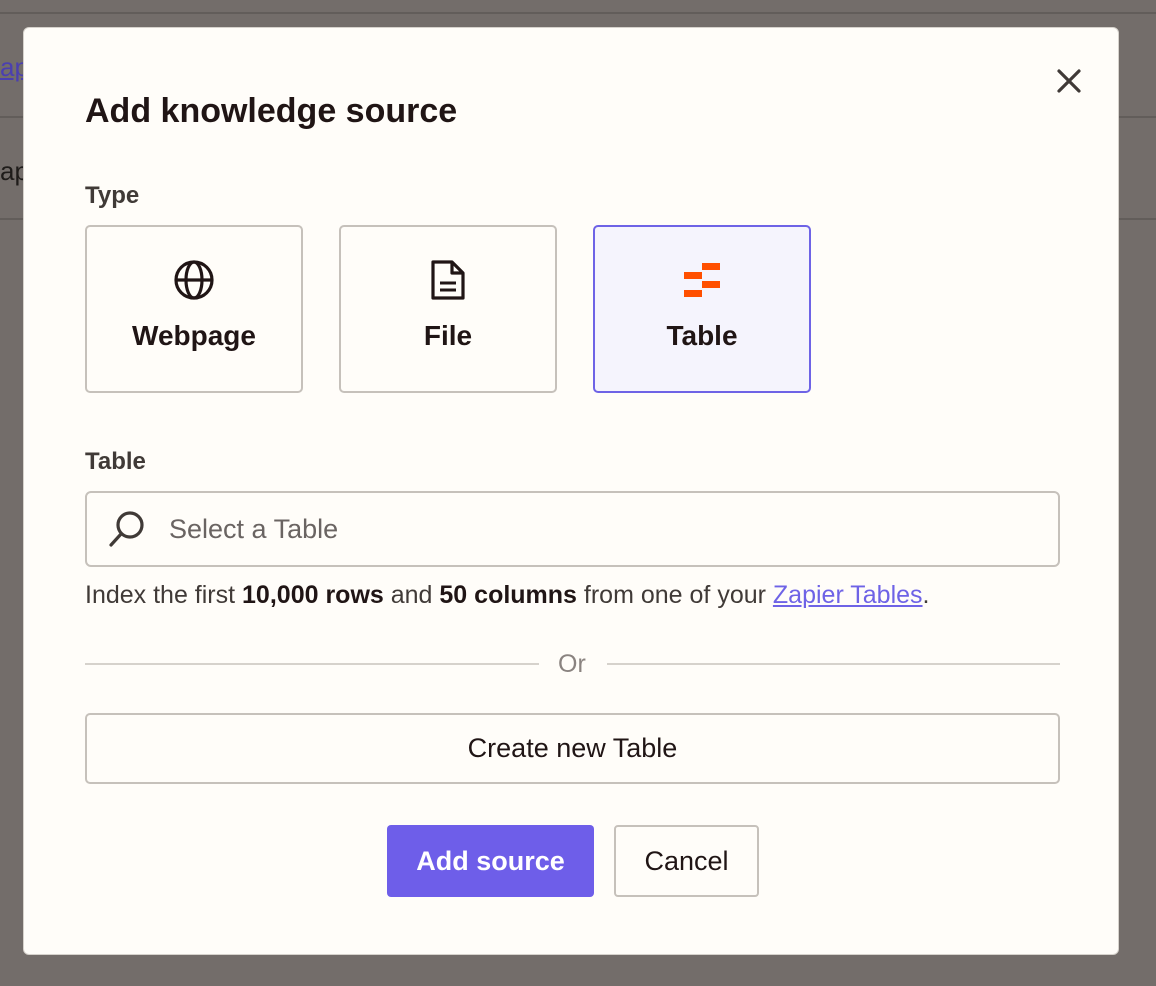 This screenshot has width=1156, height=986. Describe the element at coordinates (490, 861) in the screenshot. I see `add-source-button: Add source` at that location.